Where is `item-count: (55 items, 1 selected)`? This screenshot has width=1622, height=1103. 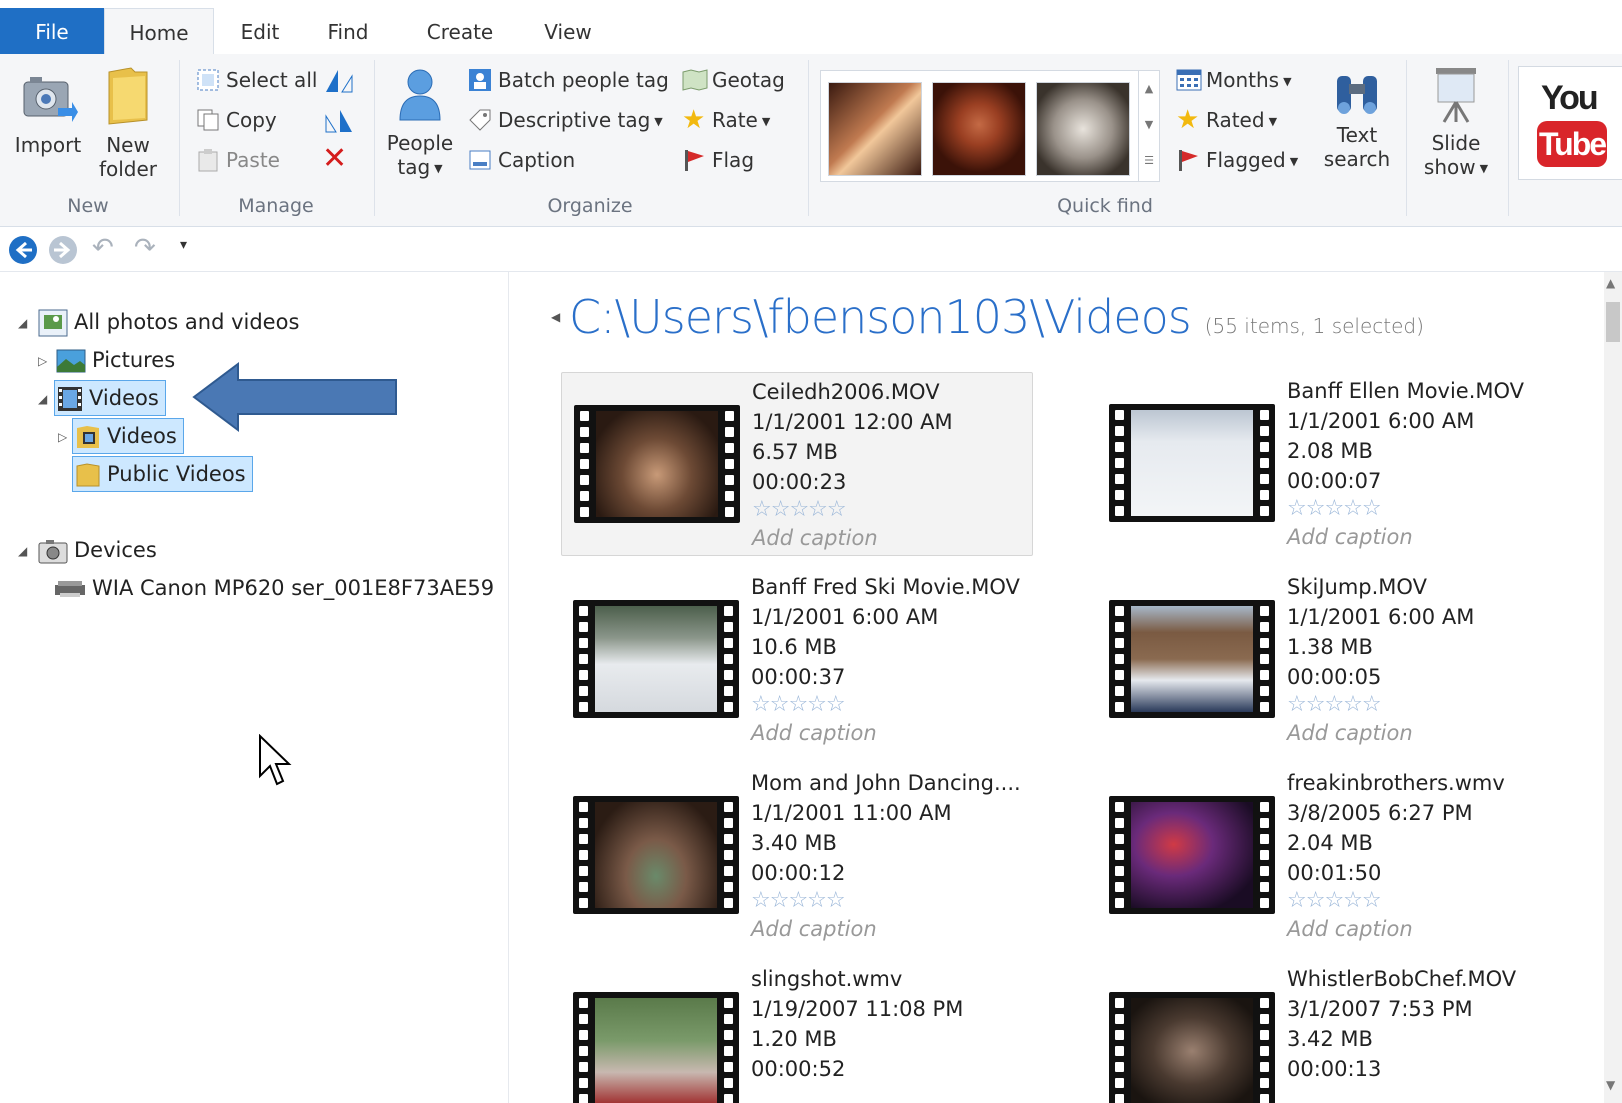 item-count: (55 items, 1 selected) is located at coordinates (1314, 326).